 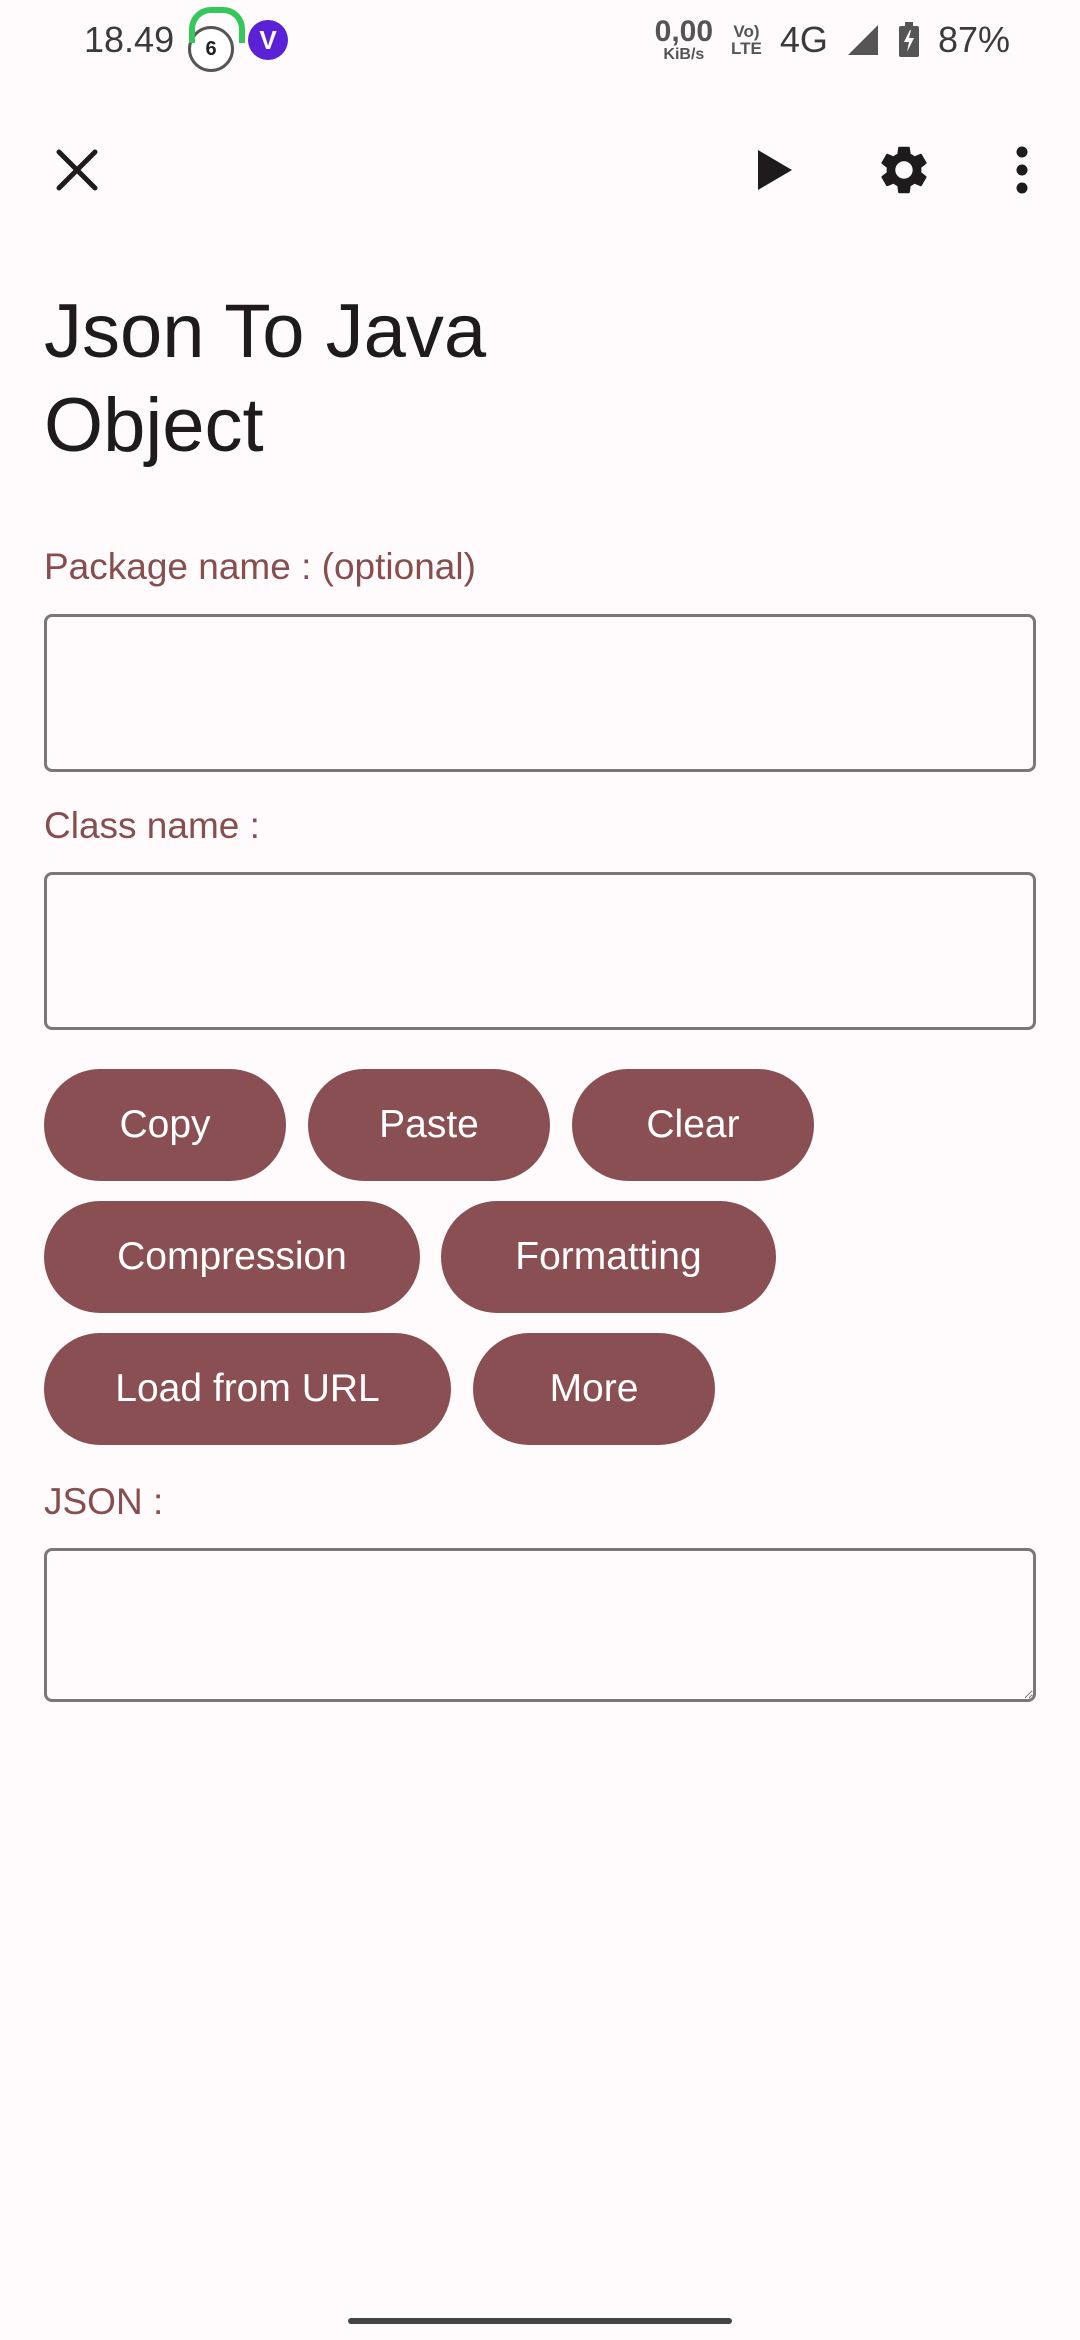 I want to click on class-name-input, so click(x=540, y=951).